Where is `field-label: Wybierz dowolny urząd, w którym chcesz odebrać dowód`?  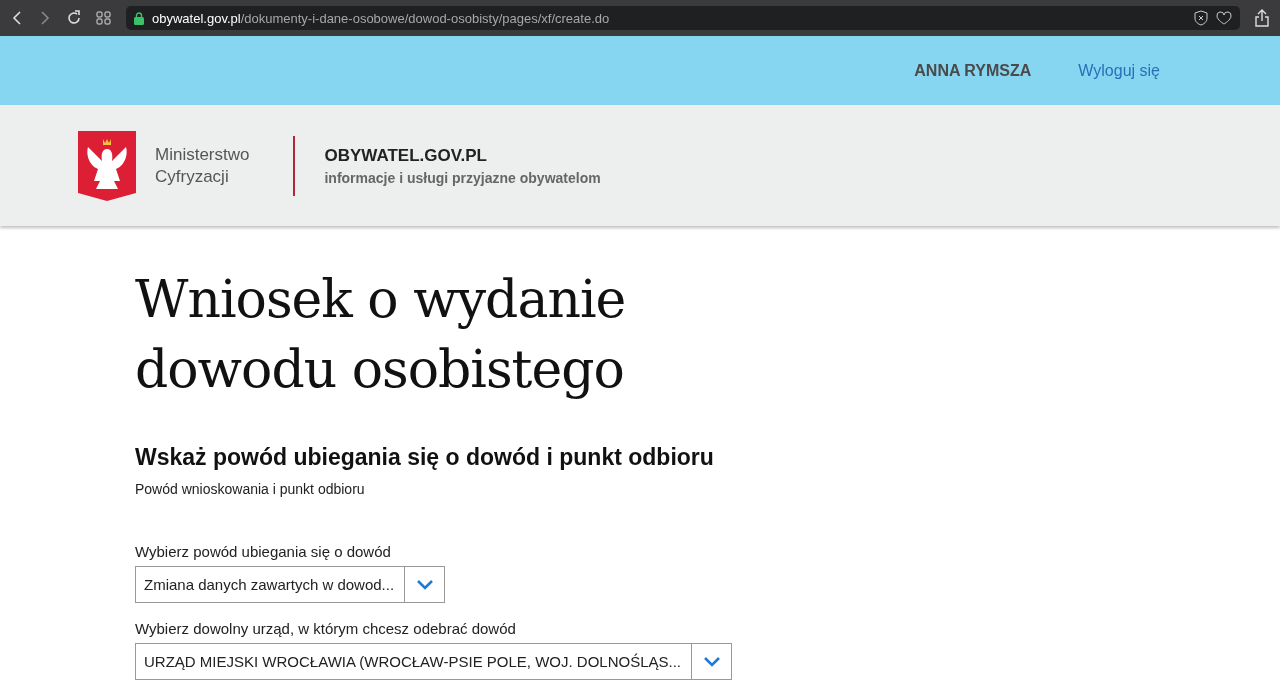 field-label: Wybierz dowolny urząd, w którym chcesz odebrać dowód is located at coordinates (325, 628).